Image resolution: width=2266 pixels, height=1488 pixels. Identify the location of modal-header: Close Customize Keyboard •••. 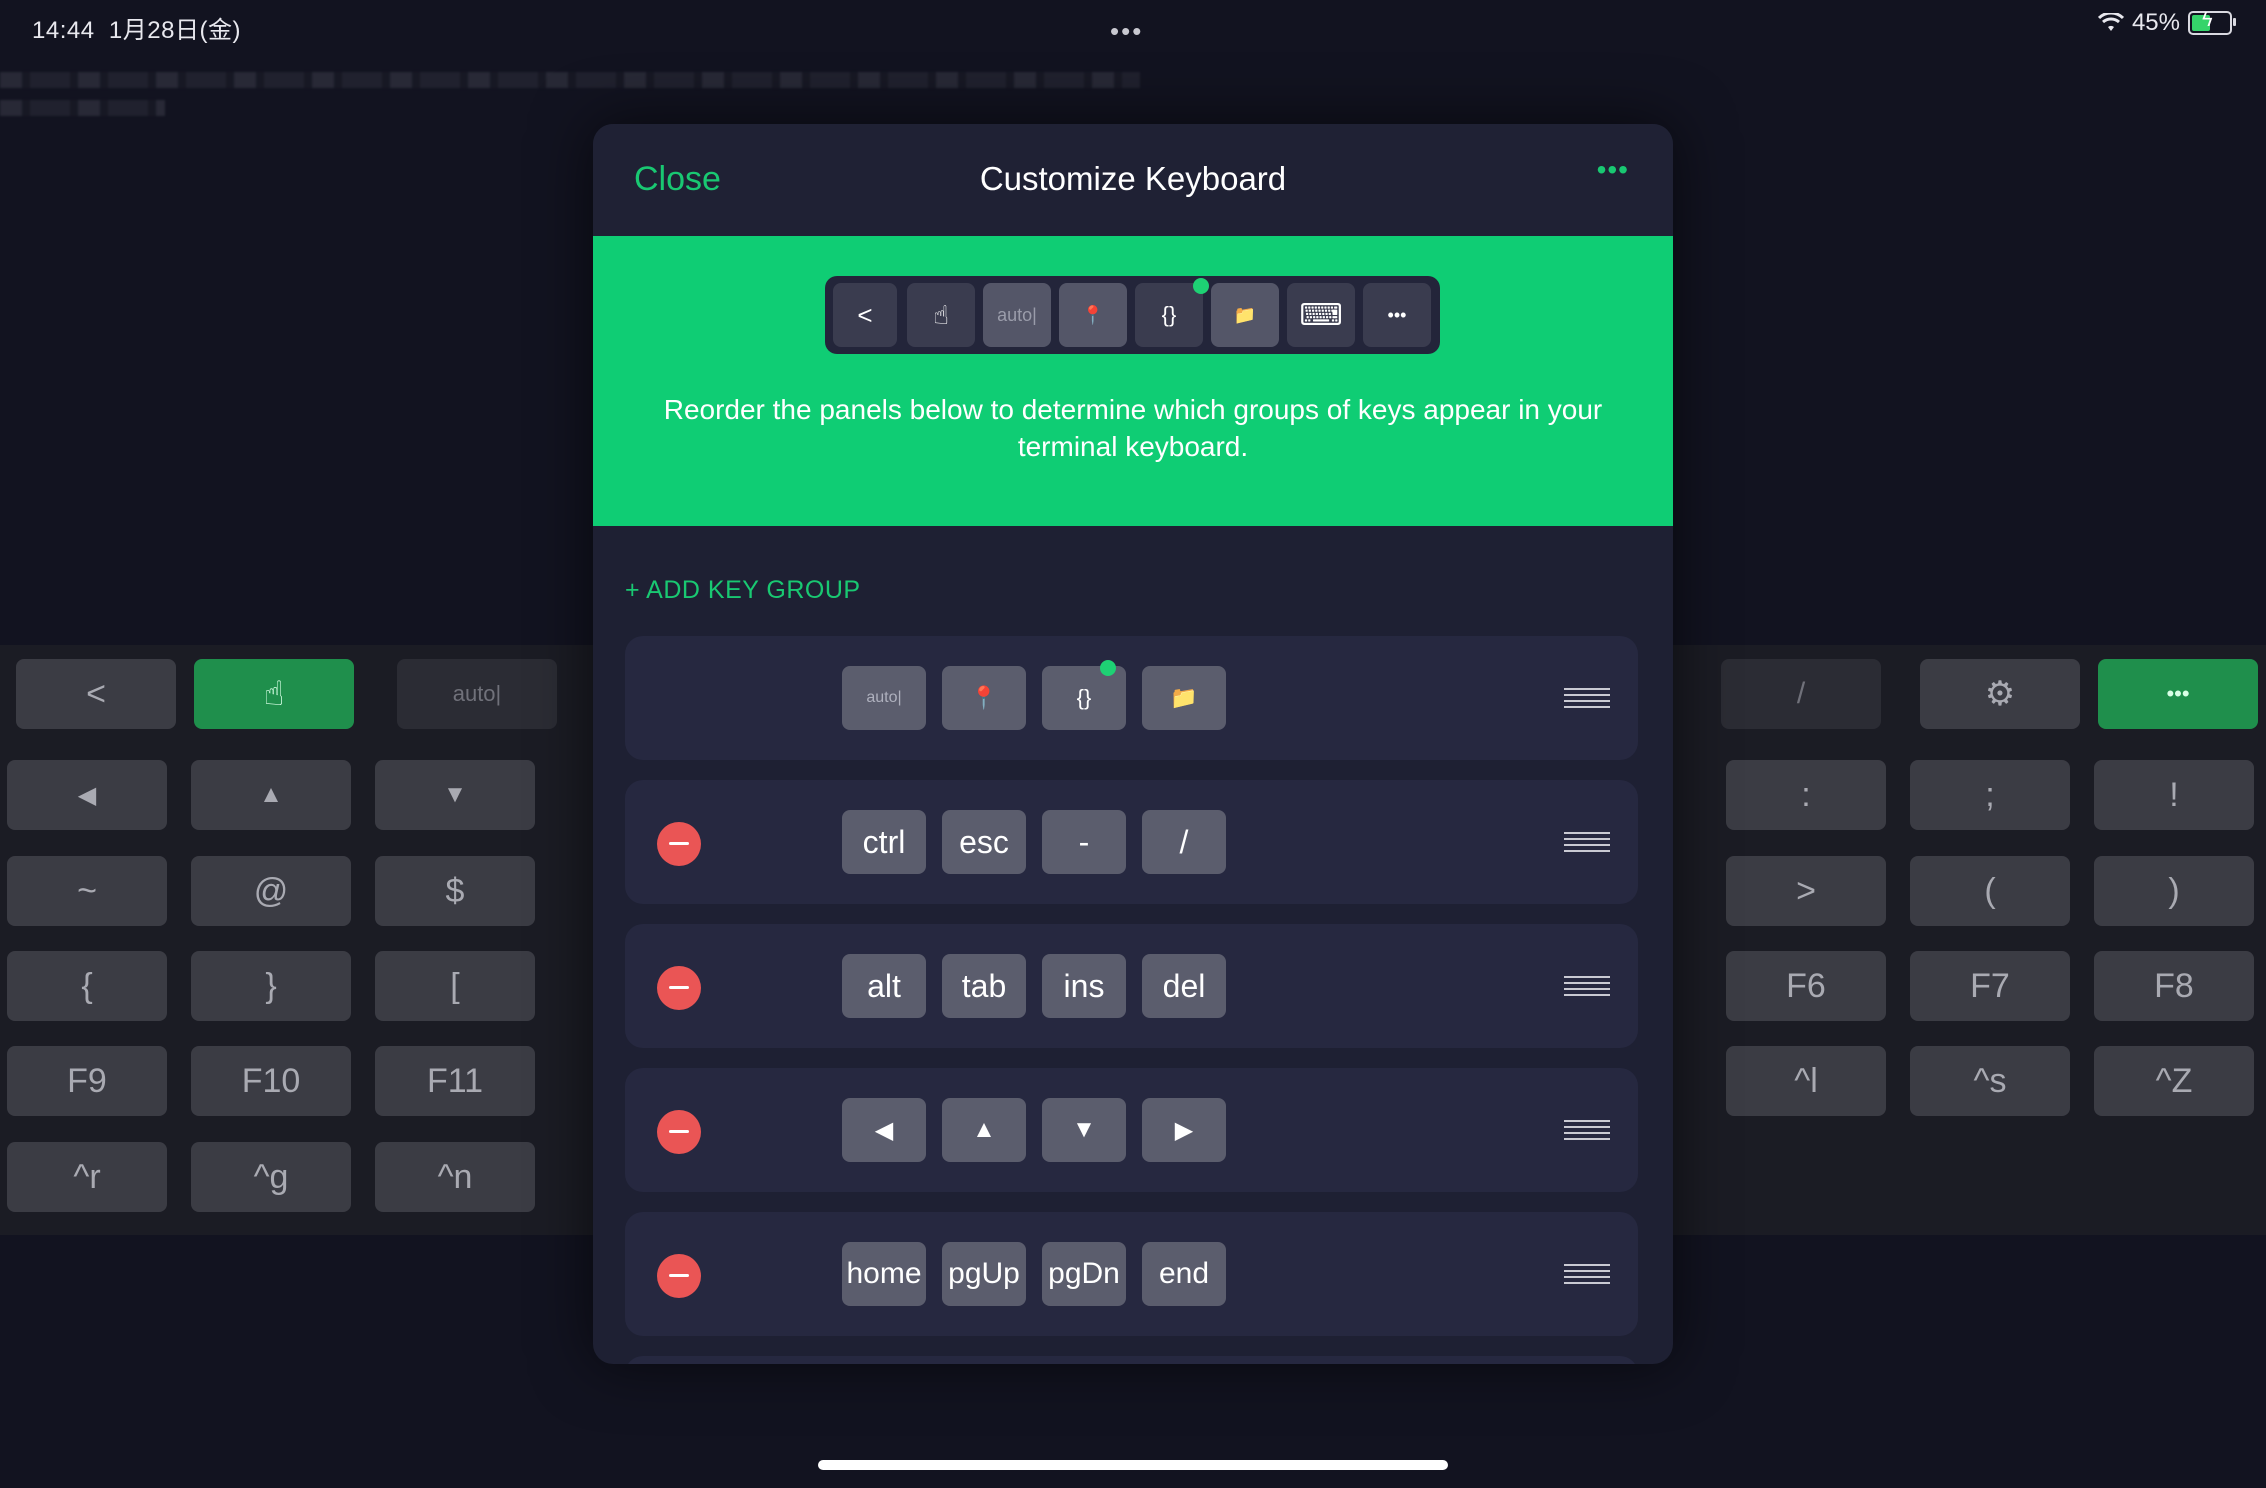
(1133, 180).